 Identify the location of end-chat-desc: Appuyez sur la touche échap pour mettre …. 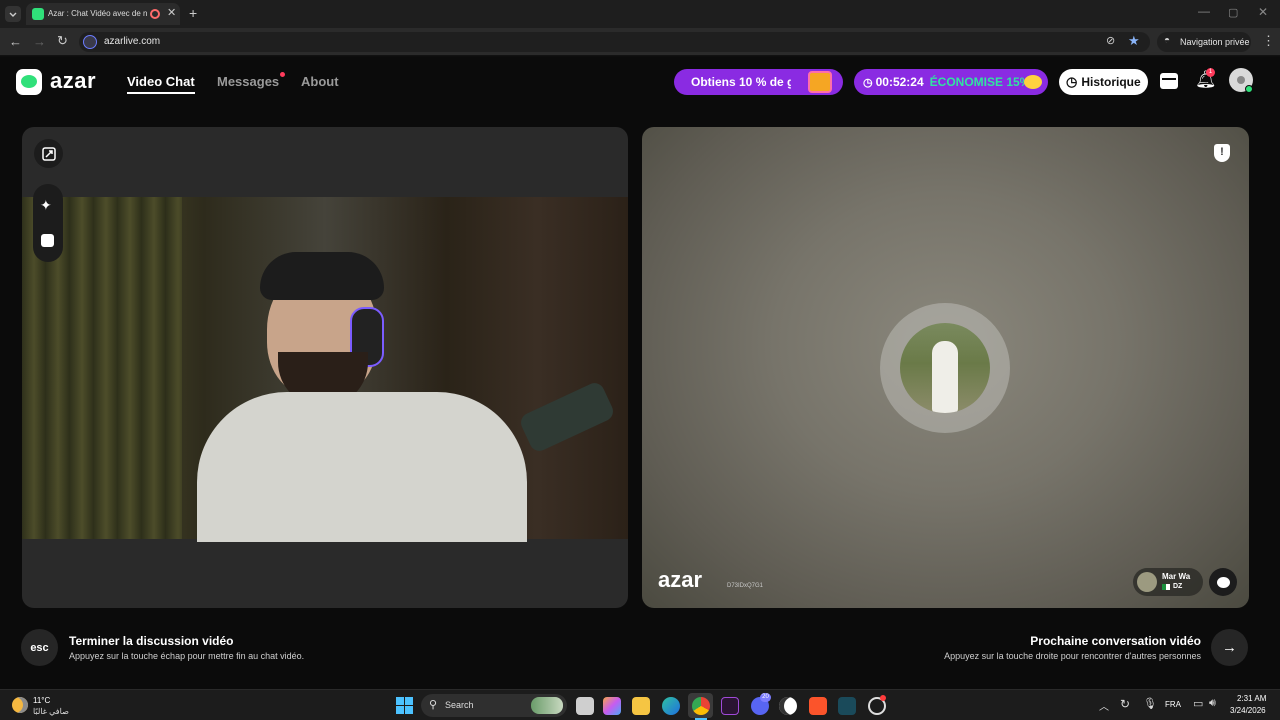
(187, 656).